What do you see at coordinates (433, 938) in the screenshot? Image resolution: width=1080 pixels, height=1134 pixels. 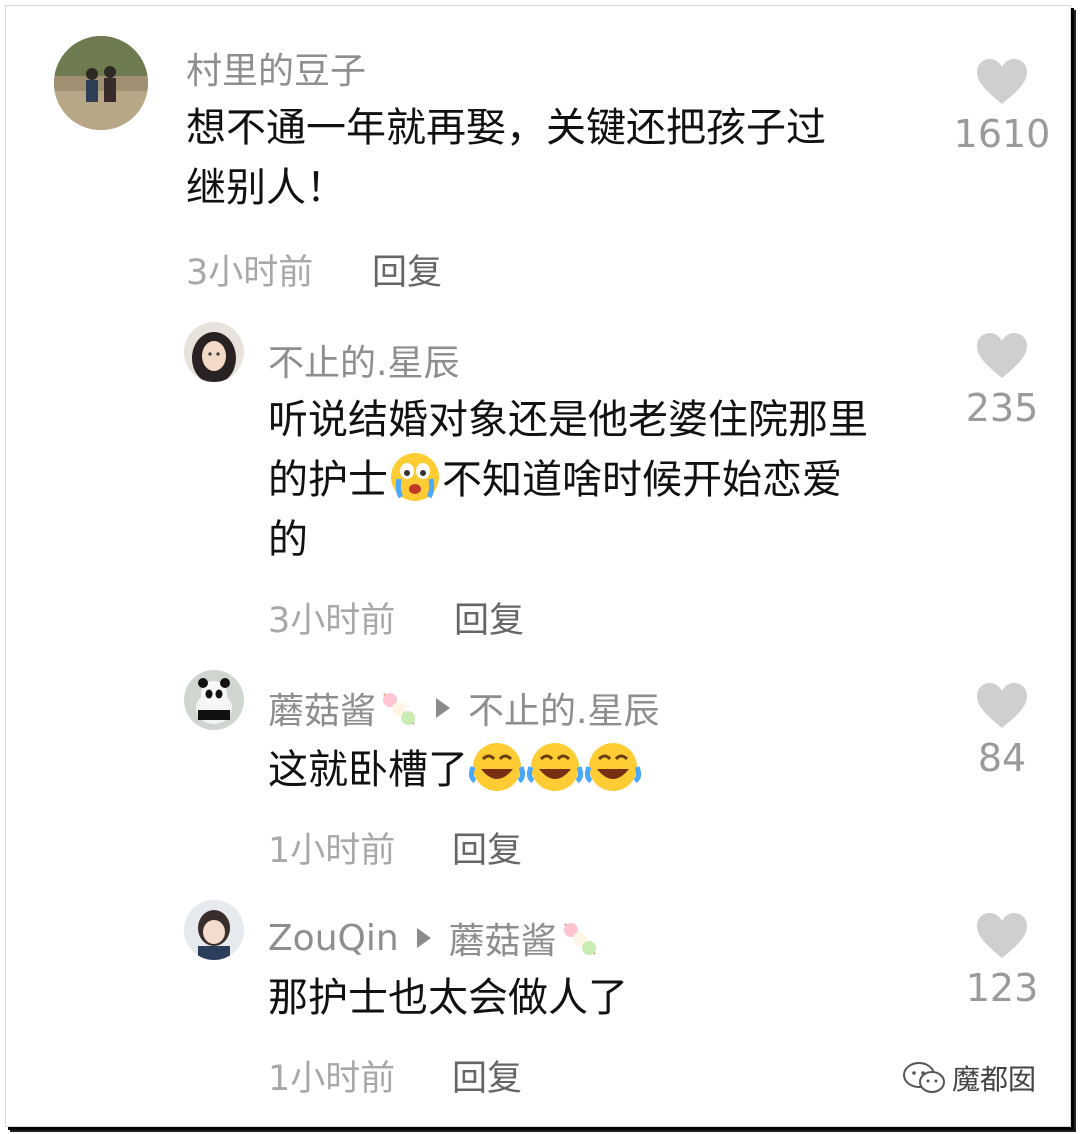 I see `username-line: ZouQin 蘑菇酱` at bounding box center [433, 938].